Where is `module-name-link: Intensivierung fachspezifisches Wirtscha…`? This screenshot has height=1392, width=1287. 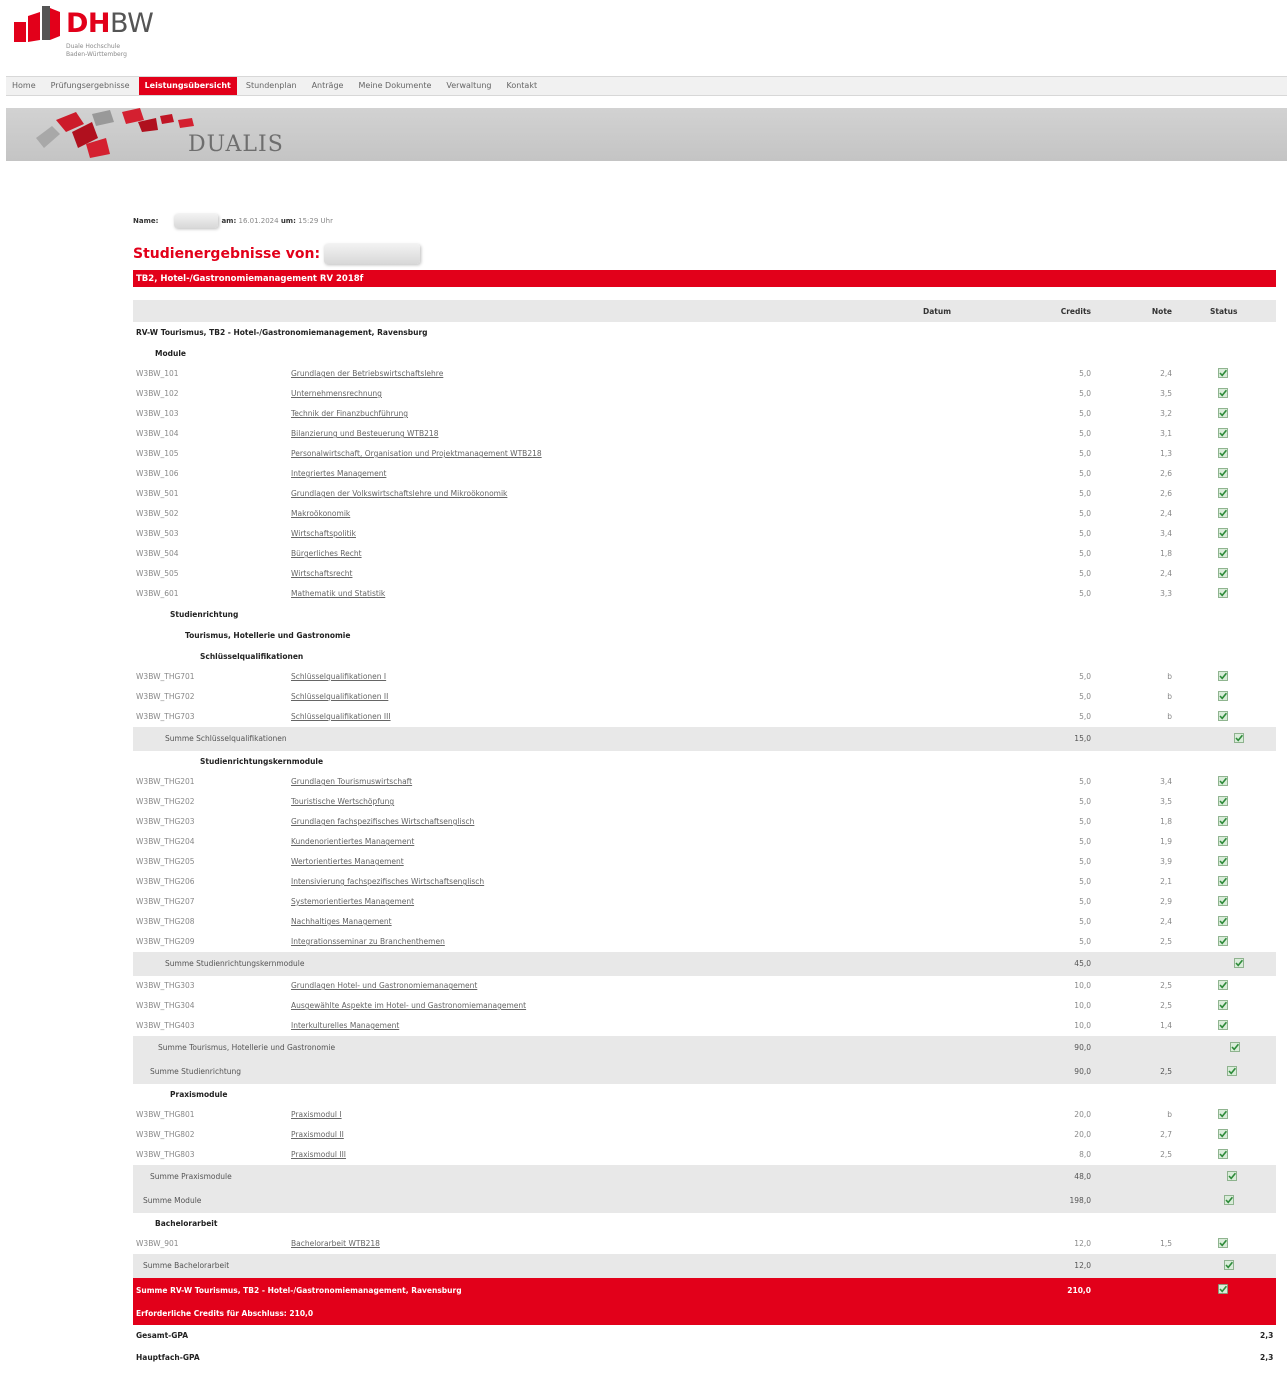
module-name-link: Intensivierung fachspezifisches Wirtscha… is located at coordinates (387, 881).